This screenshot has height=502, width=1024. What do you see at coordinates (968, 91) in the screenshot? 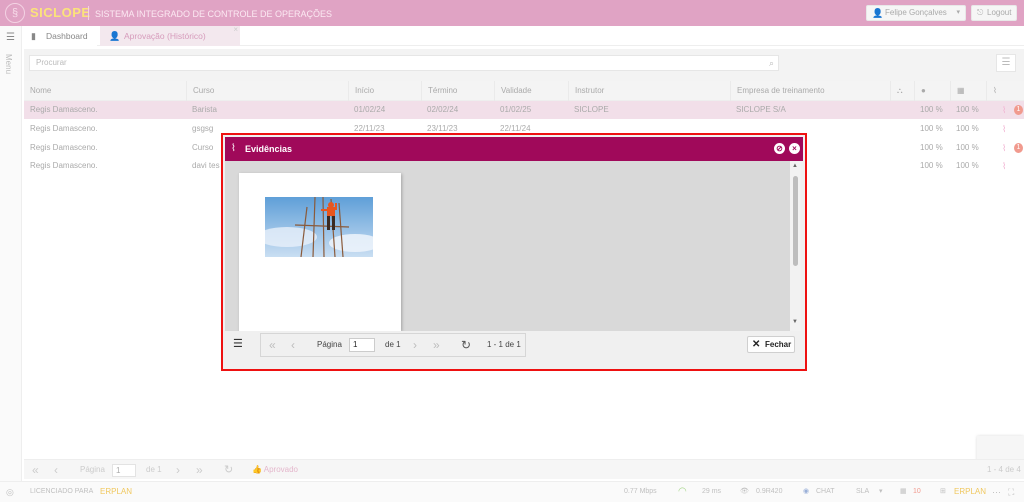
I see `column-header-calendar-icon: ▦` at bounding box center [968, 91].